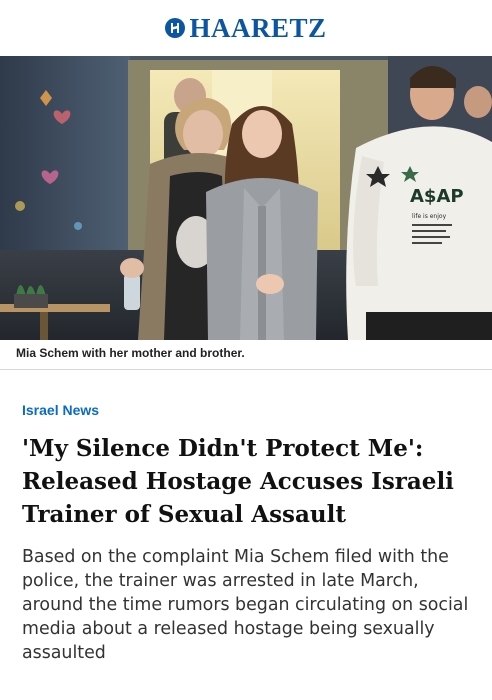 The image size is (492, 700). Describe the element at coordinates (246, 355) in the screenshot. I see `photo-caption: Mia Schem with her mother and brother.` at that location.